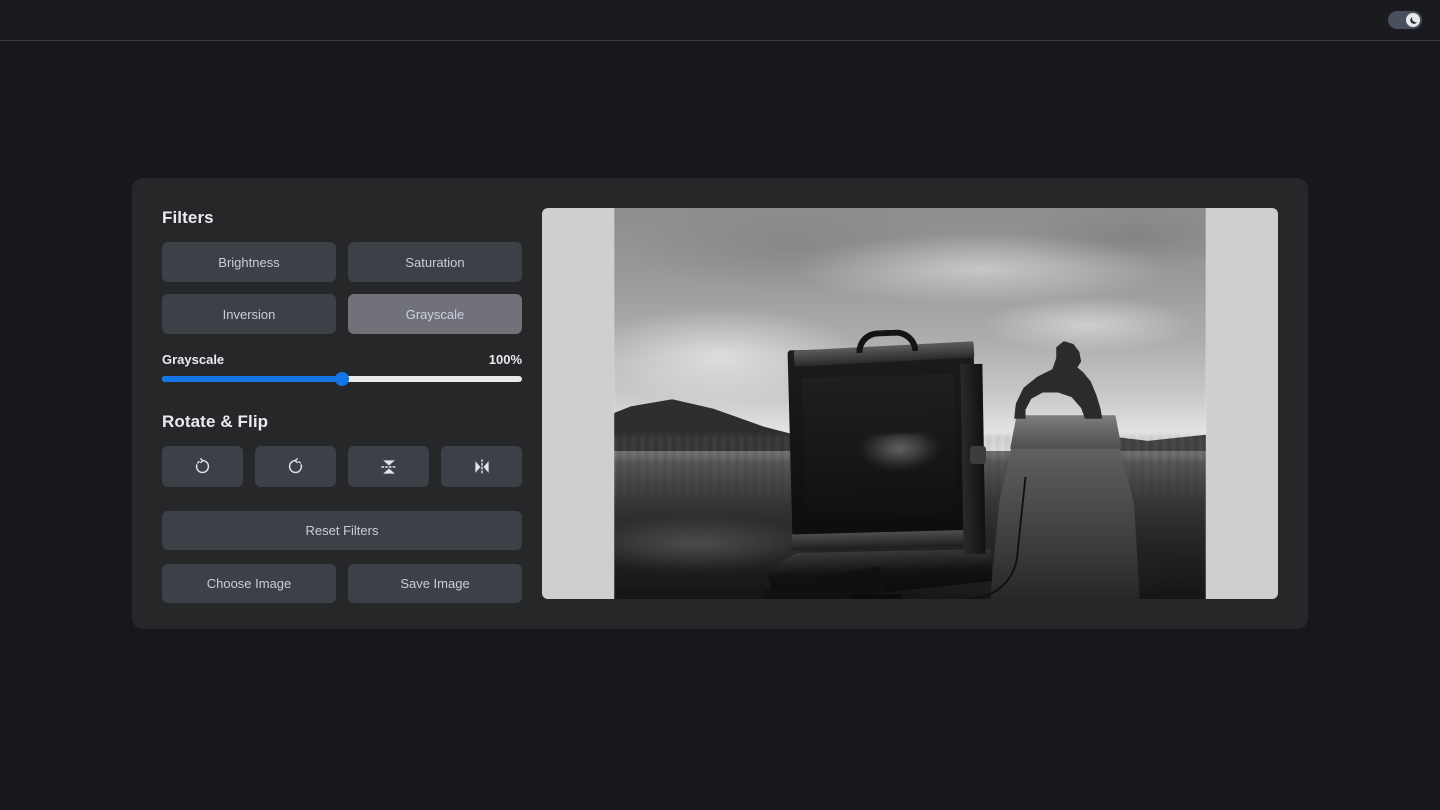 This screenshot has height=810, width=1440. I want to click on dark-mode-toggle, so click(1405, 20).